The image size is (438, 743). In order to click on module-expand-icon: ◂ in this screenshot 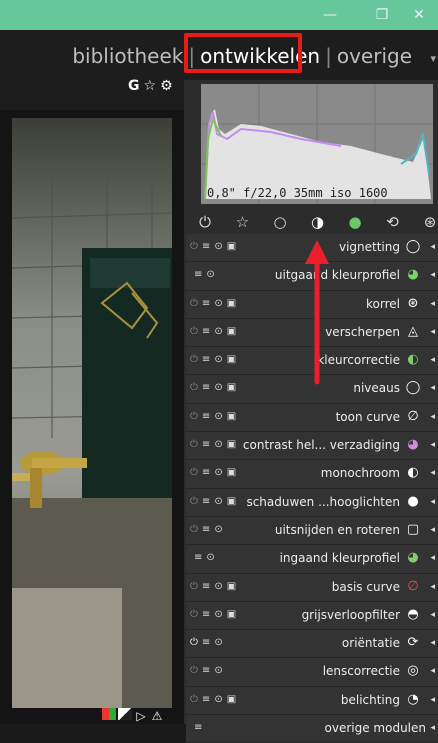, I will do `click(432, 728)`.